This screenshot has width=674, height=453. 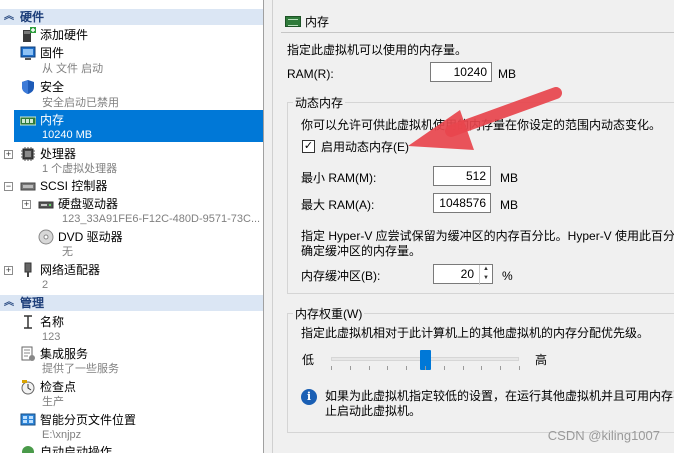 I want to click on add-hardware-icon, so click(x=28, y=35).